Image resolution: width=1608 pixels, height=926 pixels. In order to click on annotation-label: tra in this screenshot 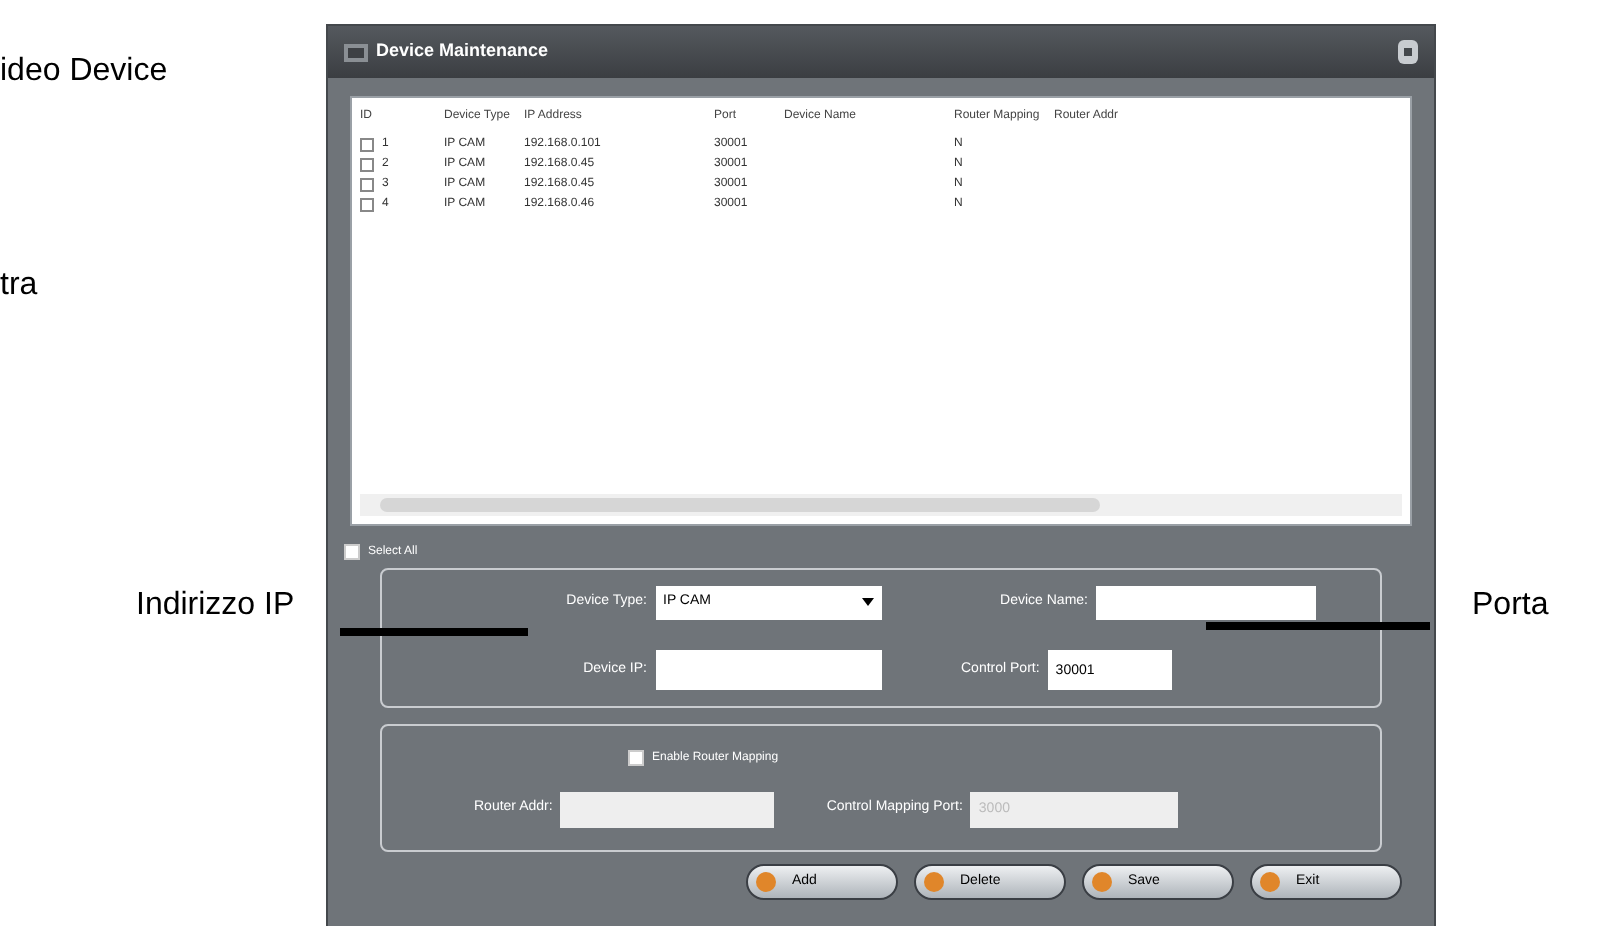, I will do `click(19, 286)`.